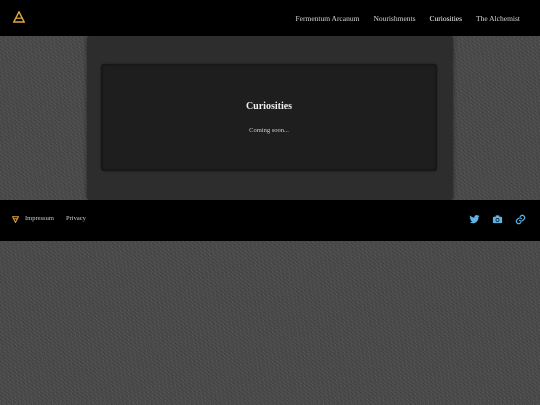 The image size is (540, 405). Describe the element at coordinates (394, 18) in the screenshot. I see `nav-link-nourishments: Nourishments` at that location.